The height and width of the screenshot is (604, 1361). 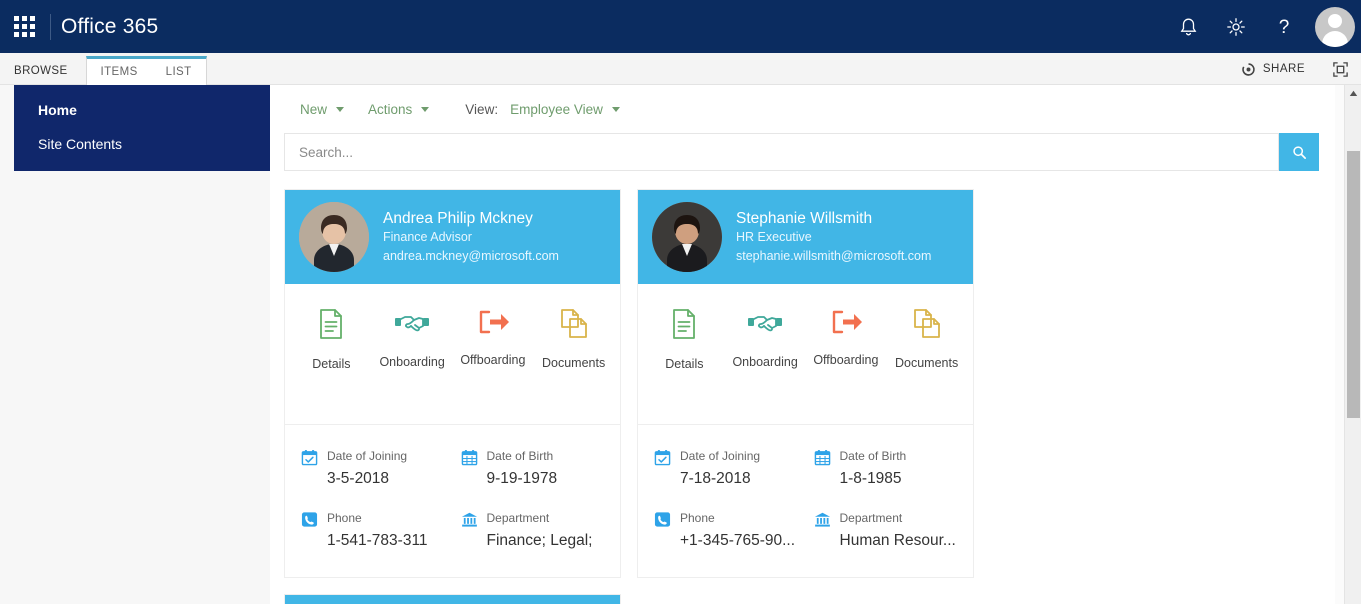 What do you see at coordinates (358, 478) in the screenshot?
I see `field-value: 3-5-2018` at bounding box center [358, 478].